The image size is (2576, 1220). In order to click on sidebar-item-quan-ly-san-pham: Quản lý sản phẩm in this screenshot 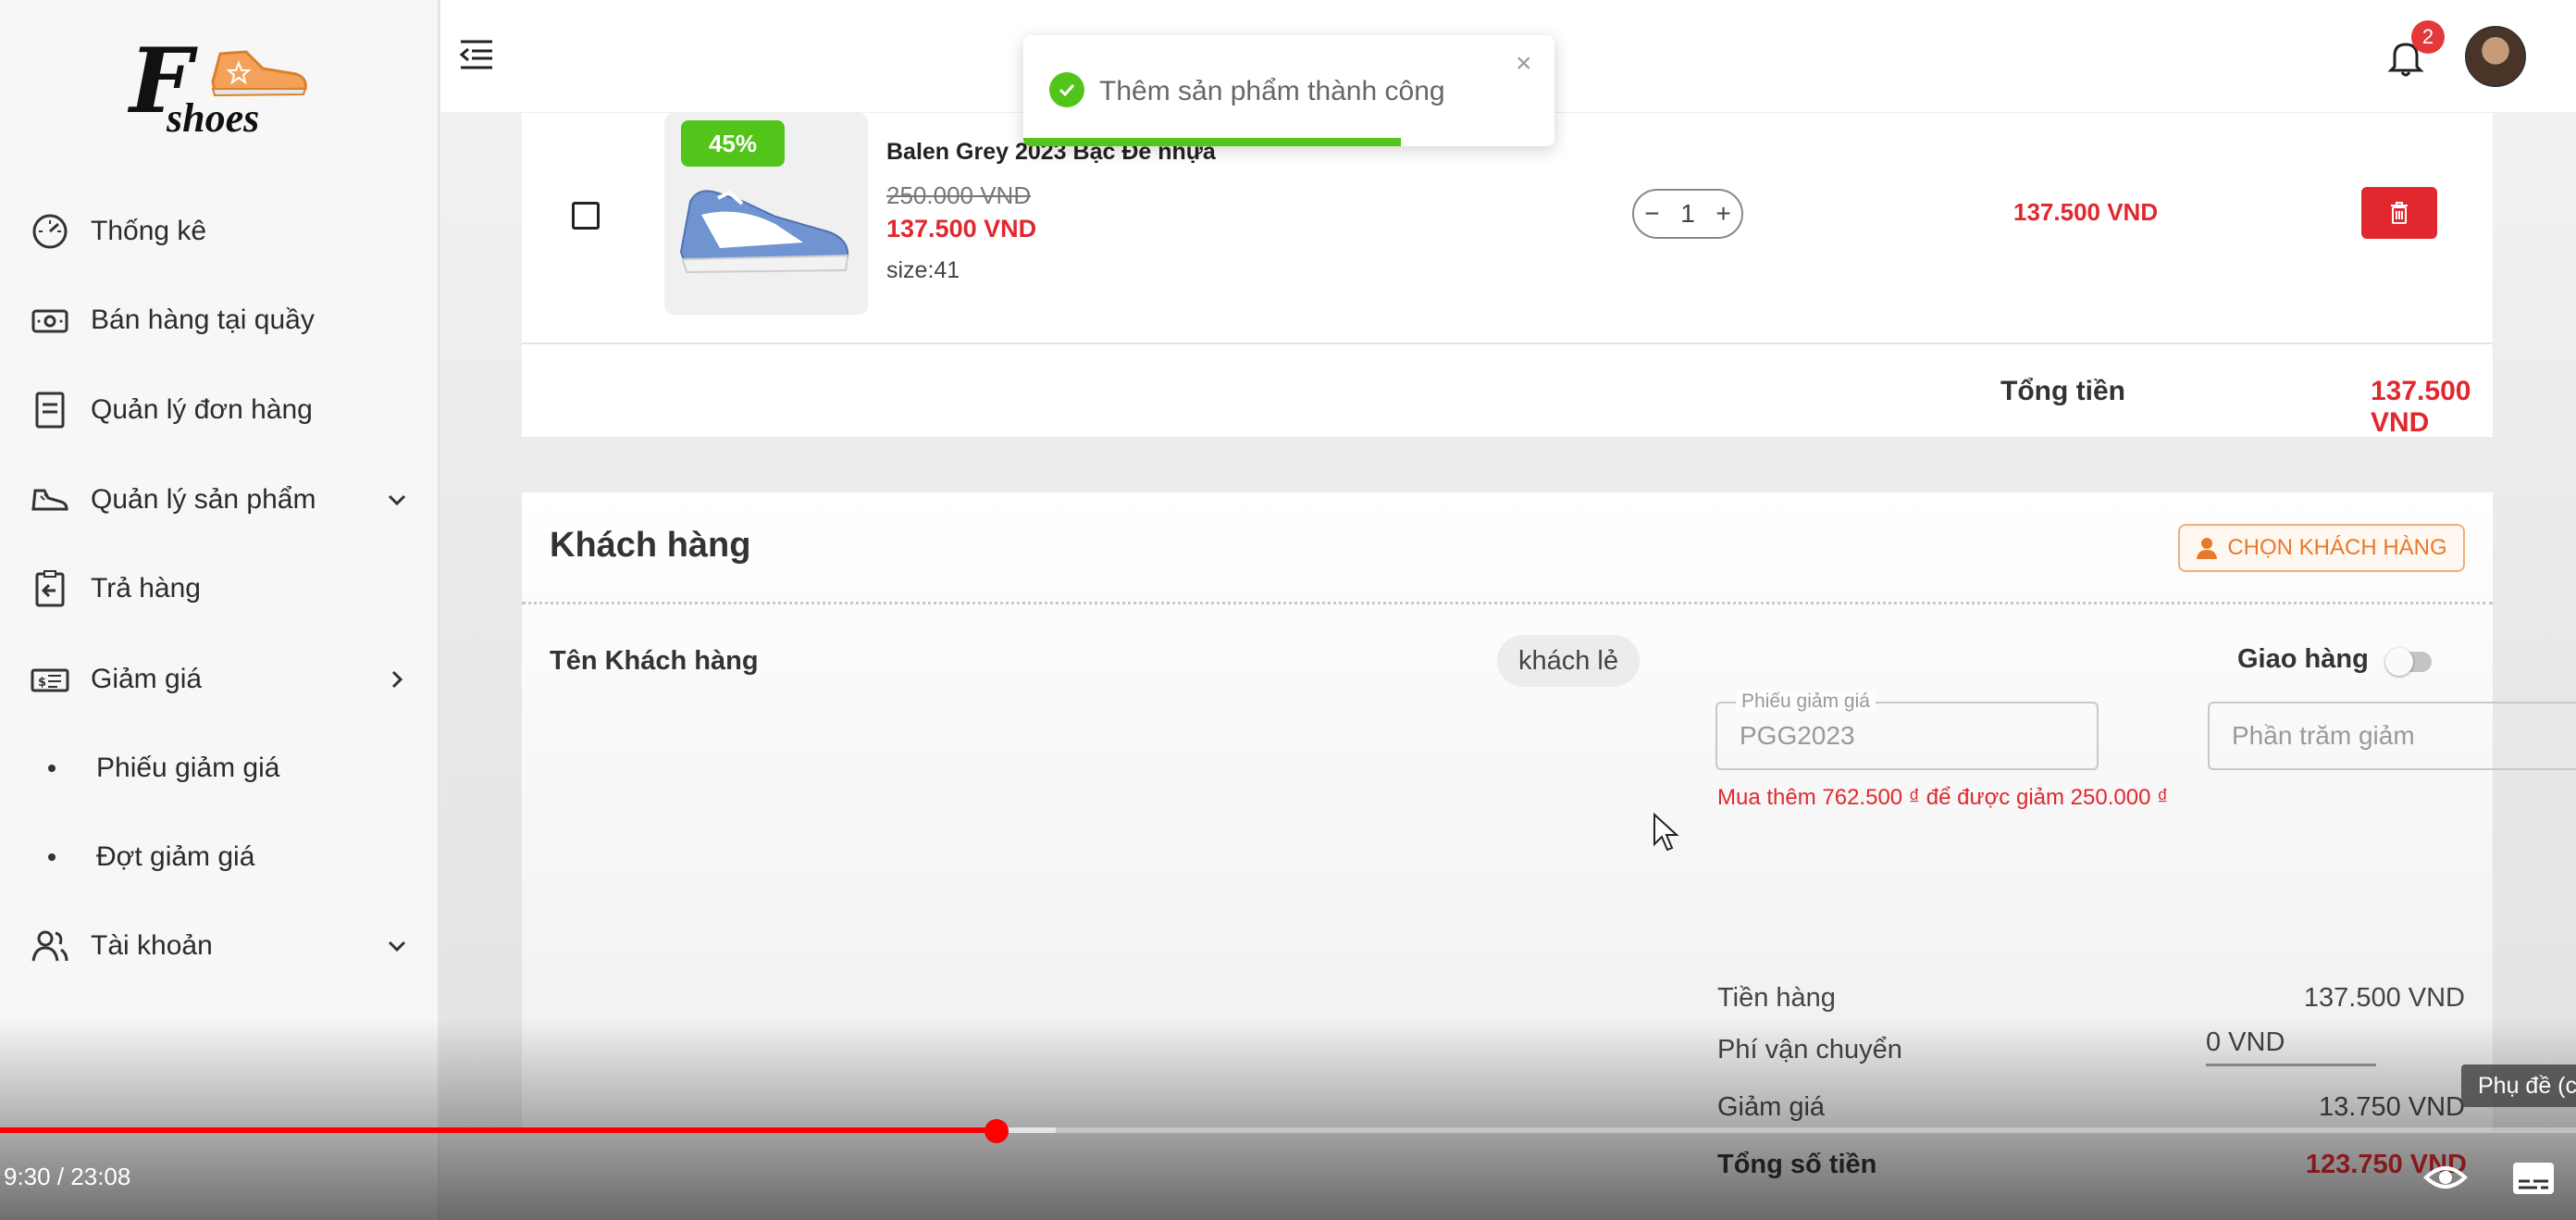, I will do `click(220, 500)`.